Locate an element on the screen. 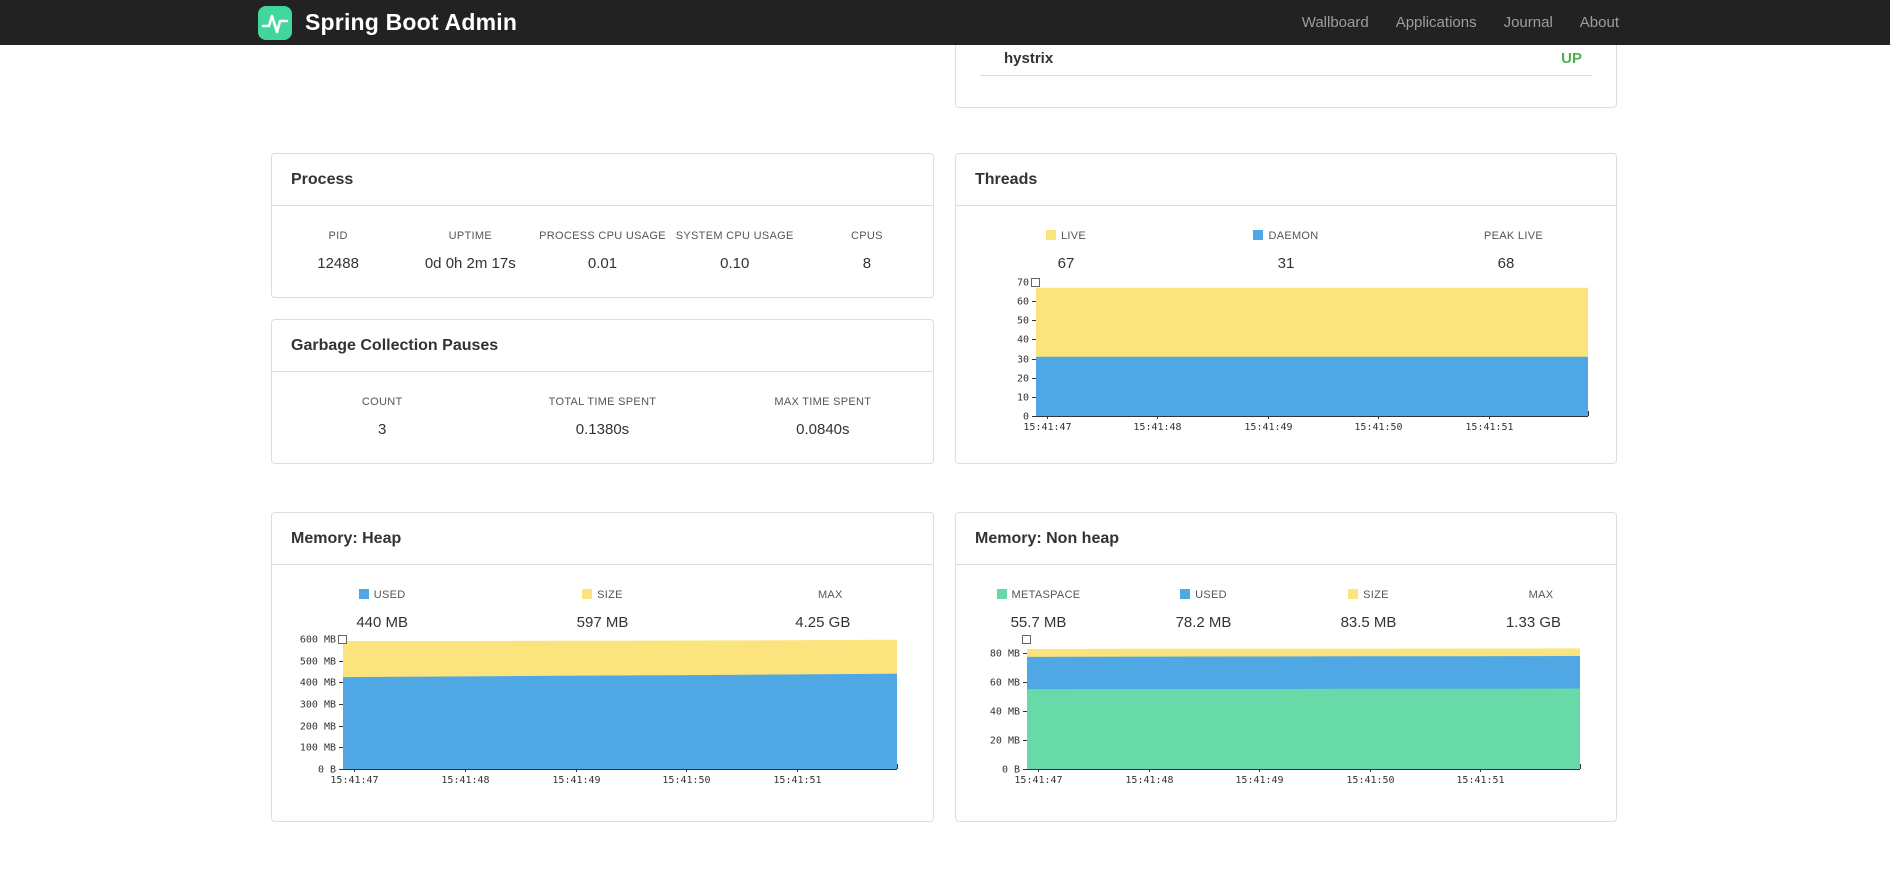 The width and height of the screenshot is (1890, 892). nav-link-applications: Applications is located at coordinates (1436, 22).